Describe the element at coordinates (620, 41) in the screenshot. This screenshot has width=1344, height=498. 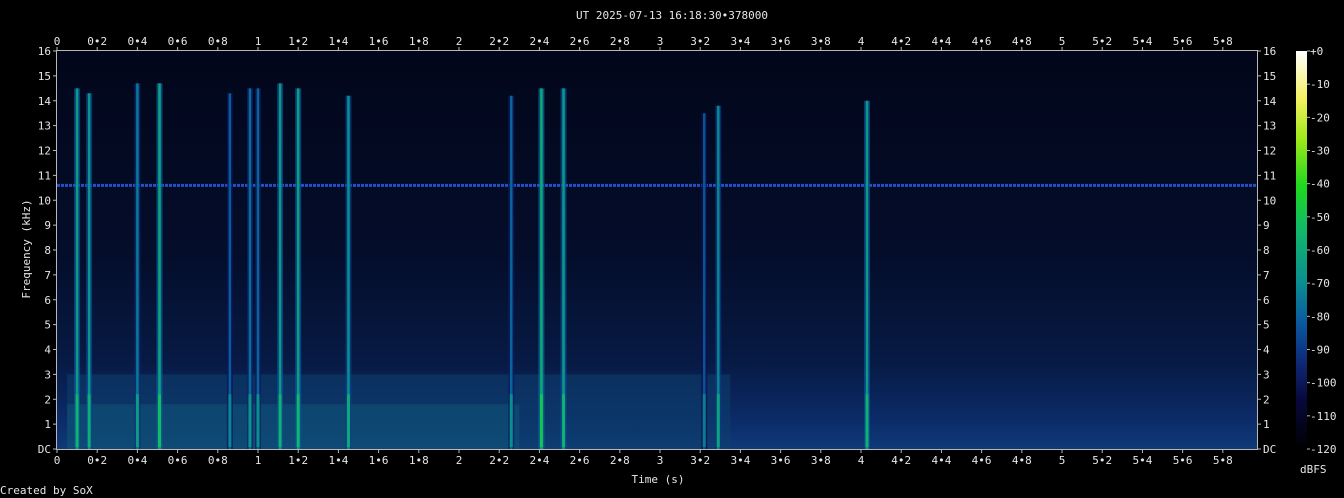
I see `x-tick-label: 2•8` at that location.